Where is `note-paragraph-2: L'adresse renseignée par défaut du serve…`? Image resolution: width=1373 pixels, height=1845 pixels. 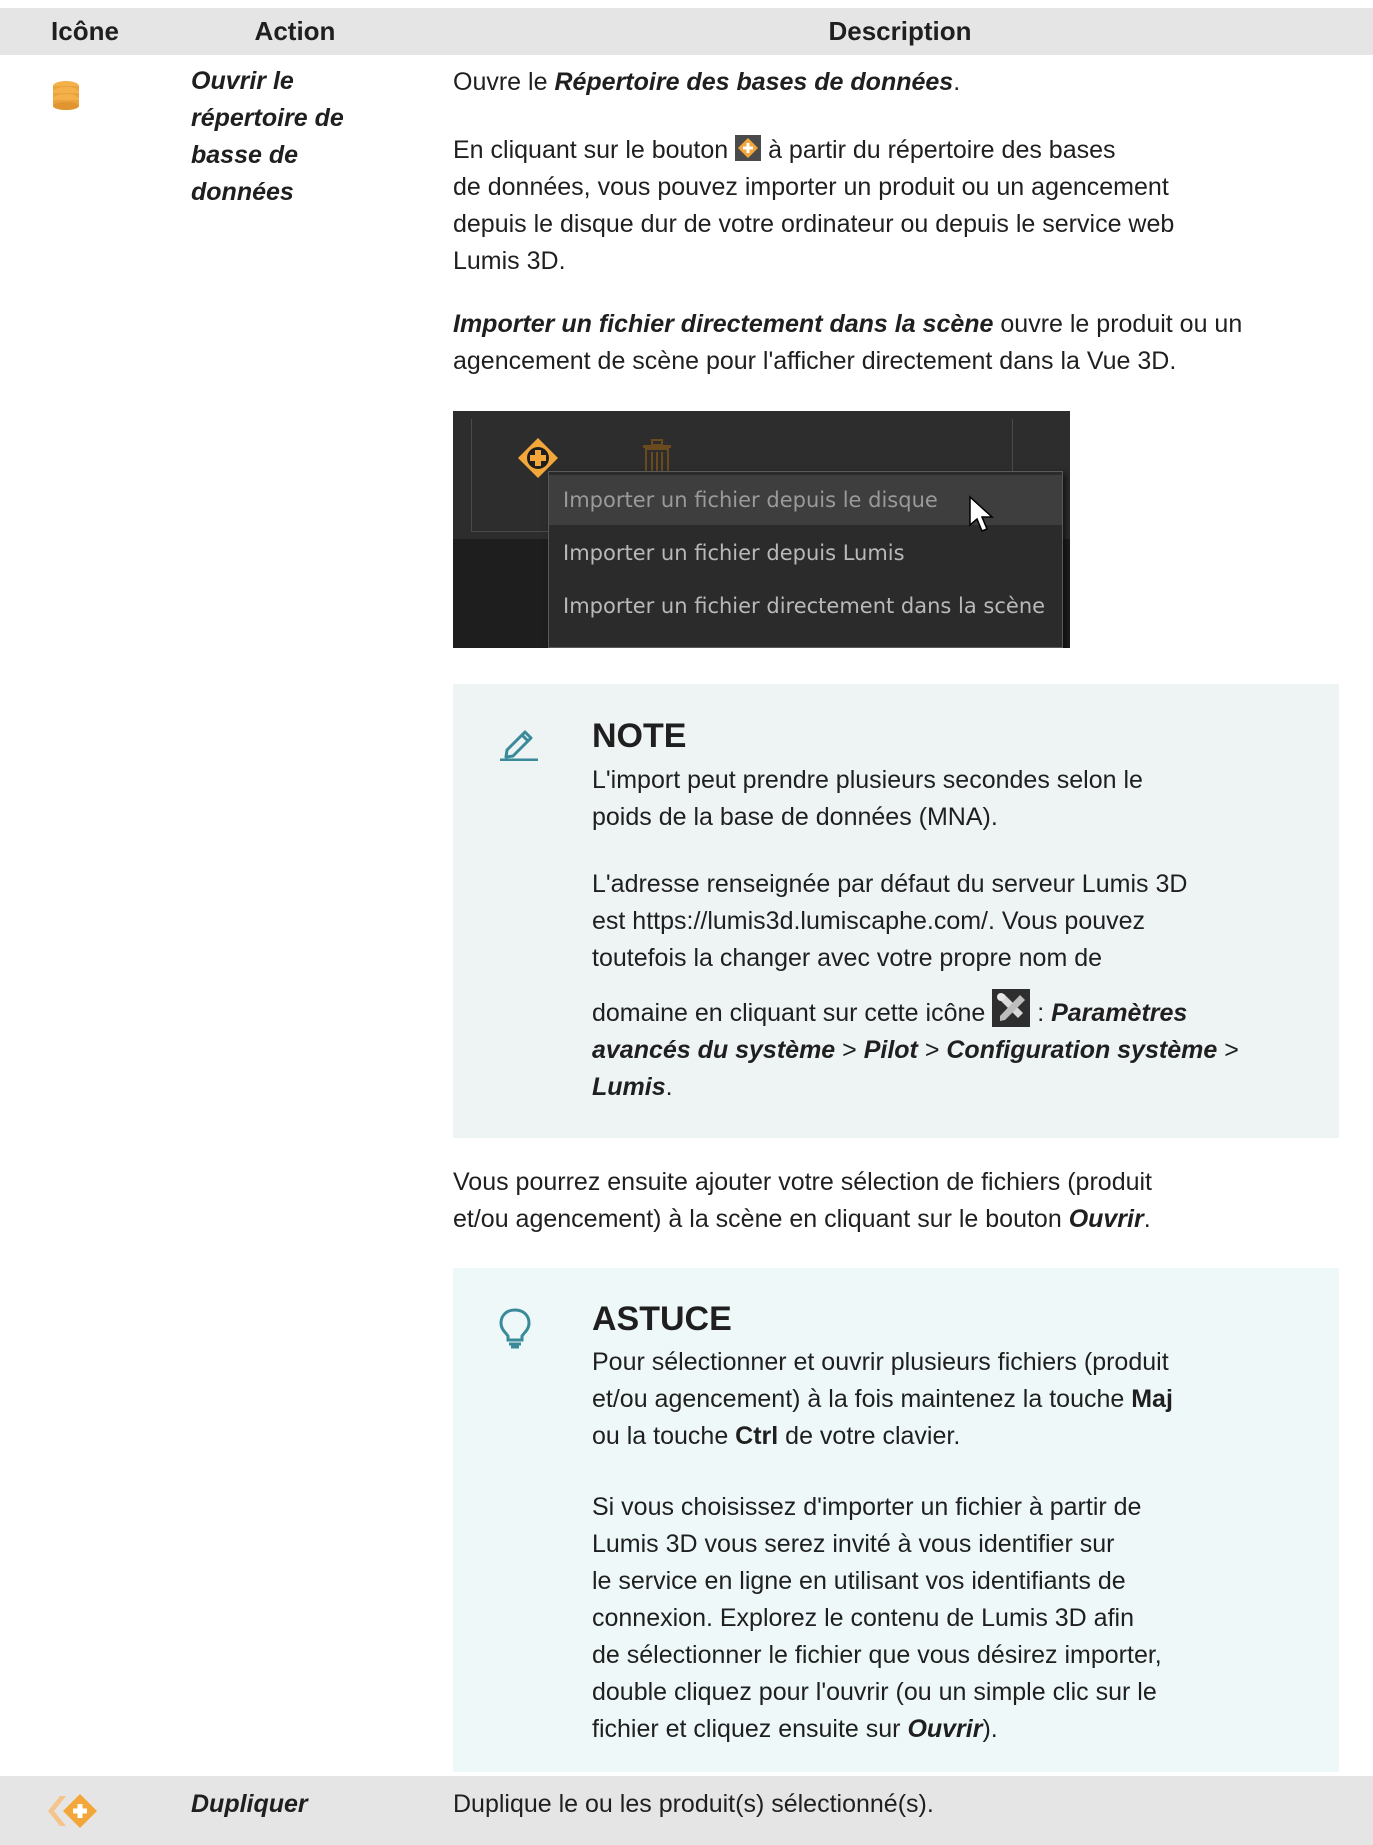
note-paragraph-2: L'adresse renseignée par défaut du serve… is located at coordinates (915, 985).